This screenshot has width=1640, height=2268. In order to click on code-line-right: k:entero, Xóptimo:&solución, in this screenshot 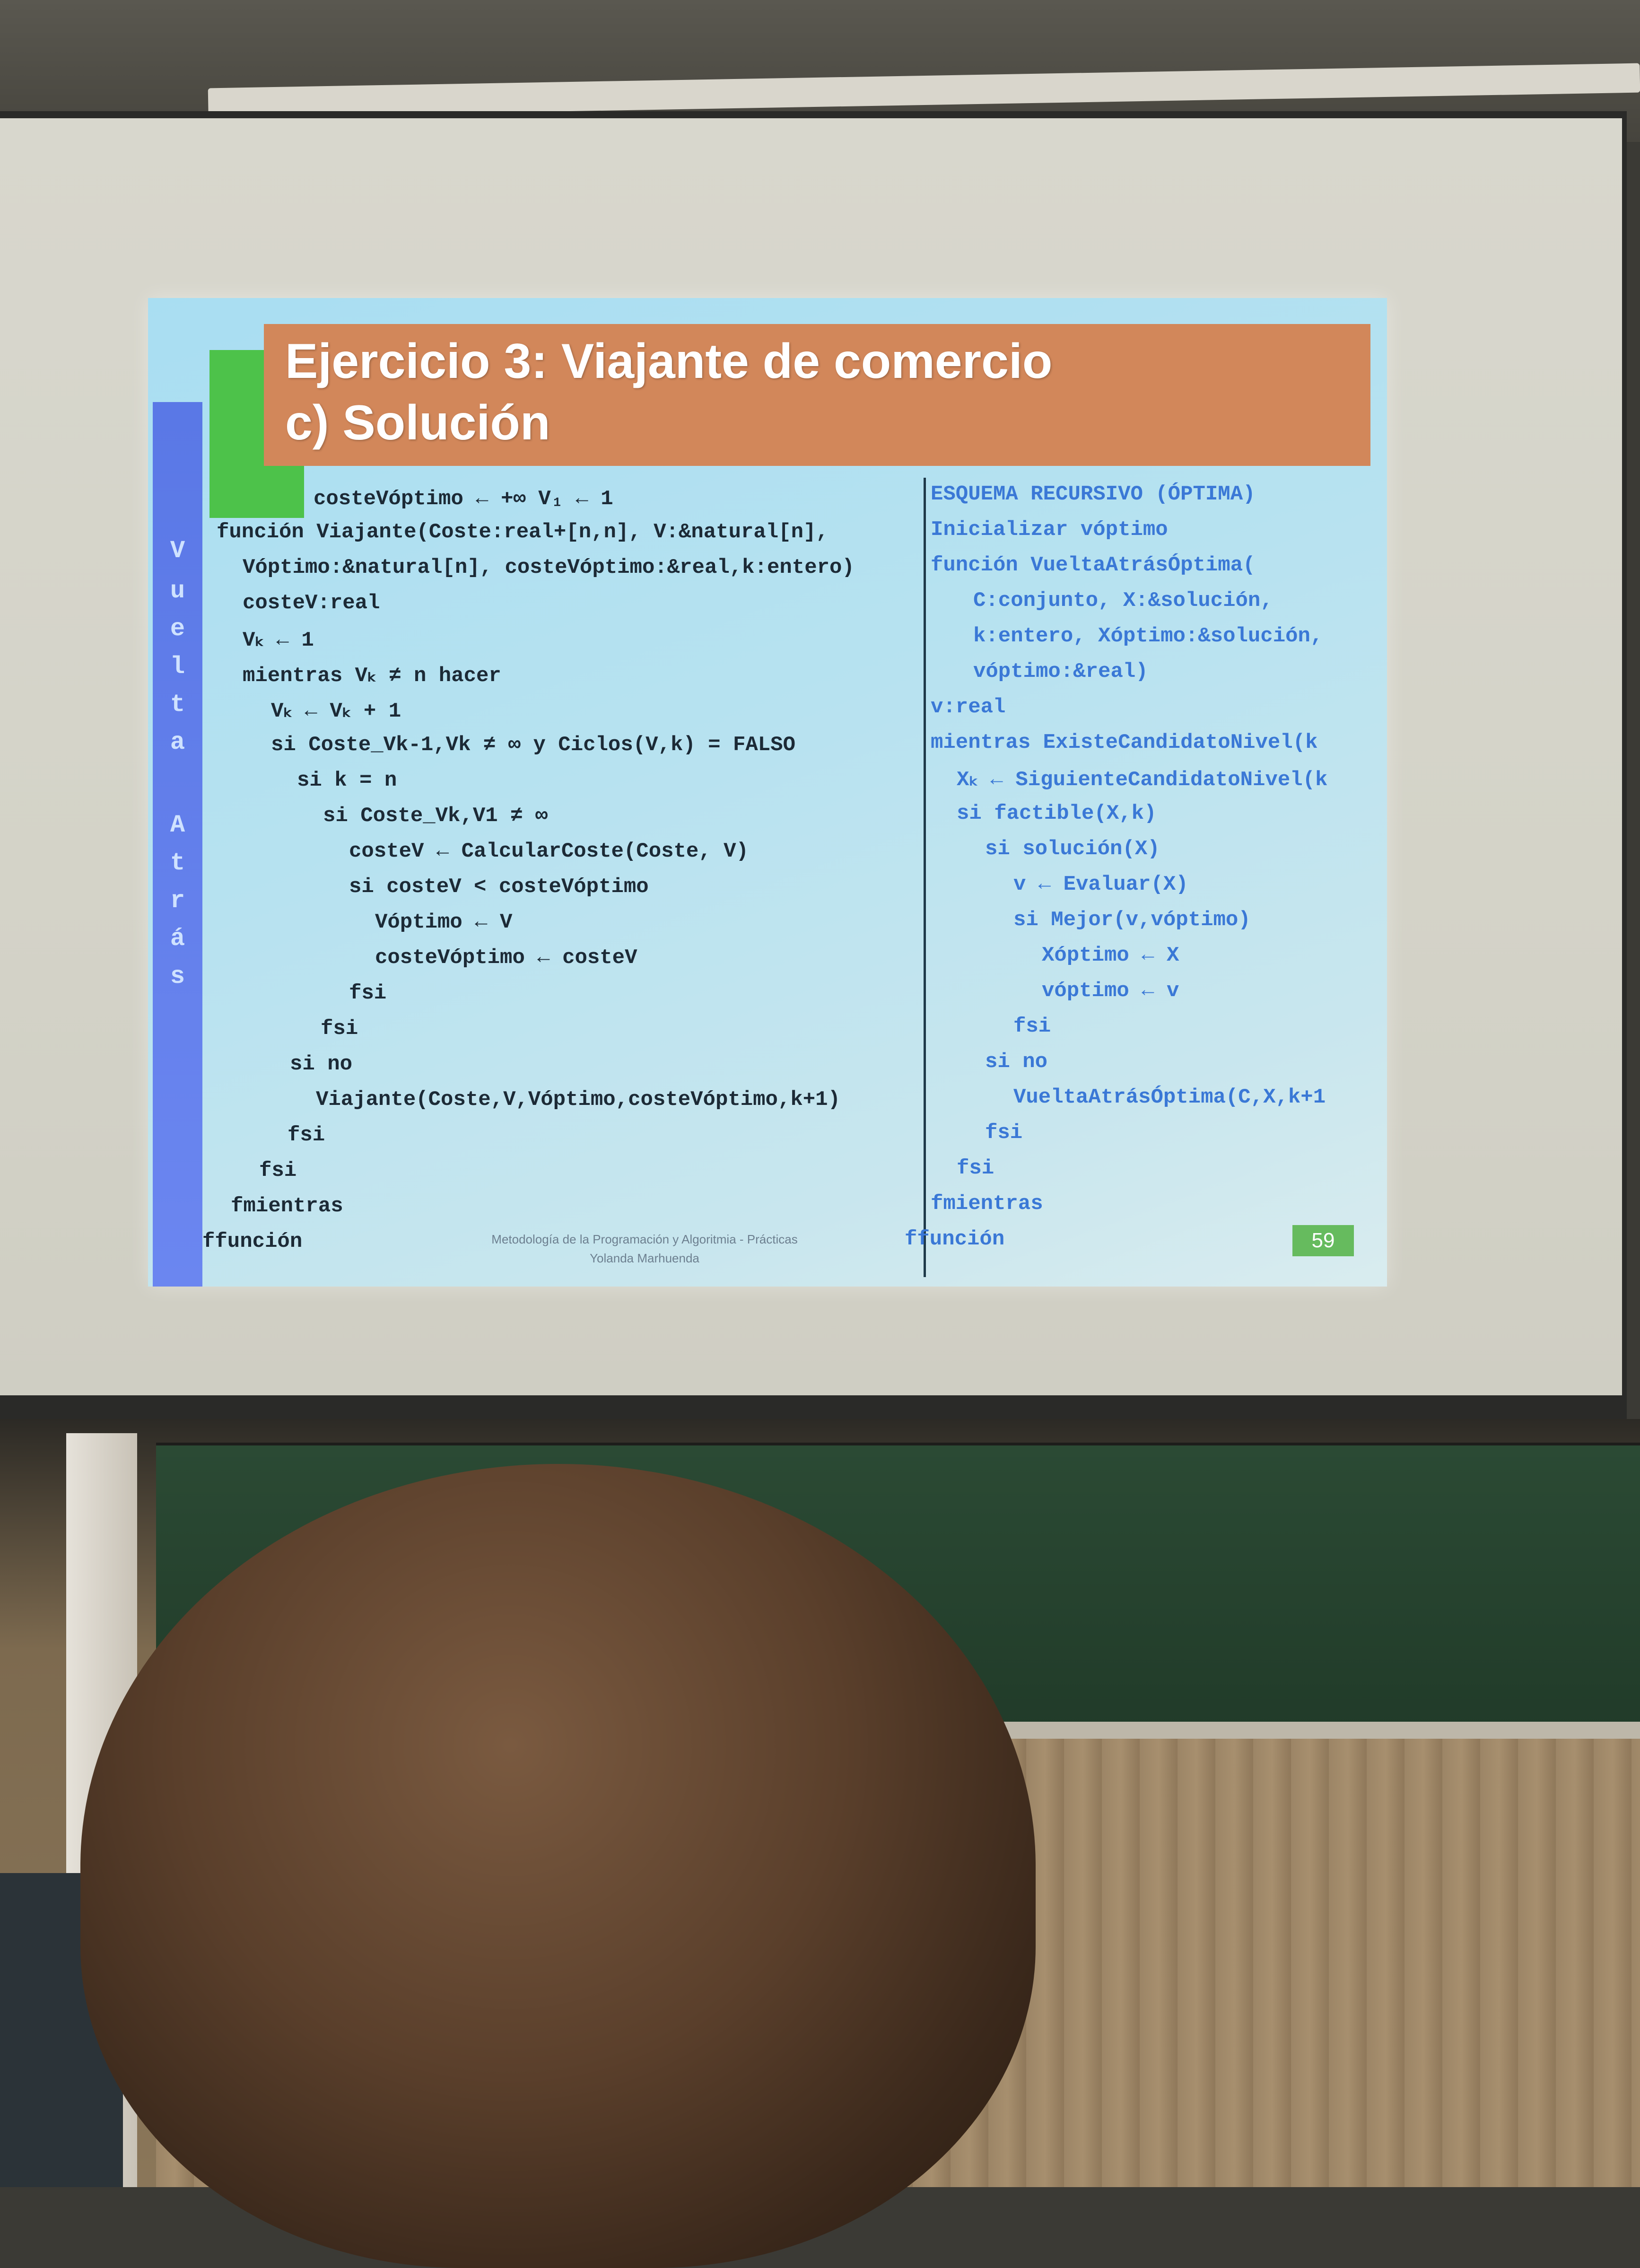, I will do `click(1148, 636)`.